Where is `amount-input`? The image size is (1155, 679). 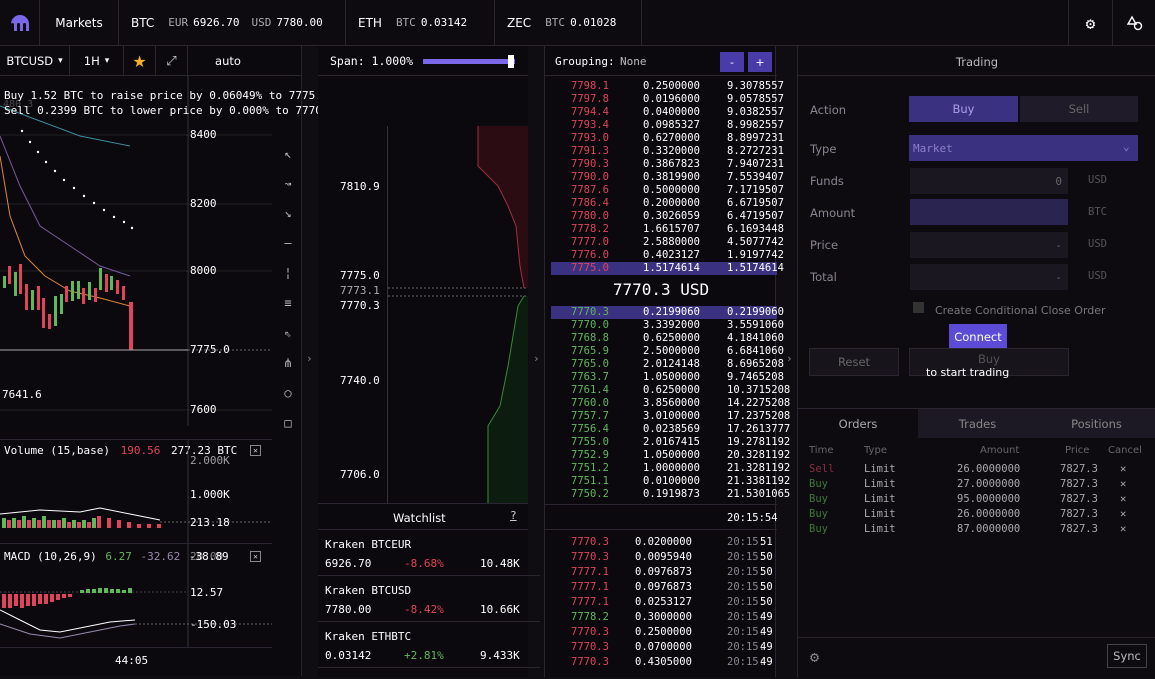
amount-input is located at coordinates (989, 212).